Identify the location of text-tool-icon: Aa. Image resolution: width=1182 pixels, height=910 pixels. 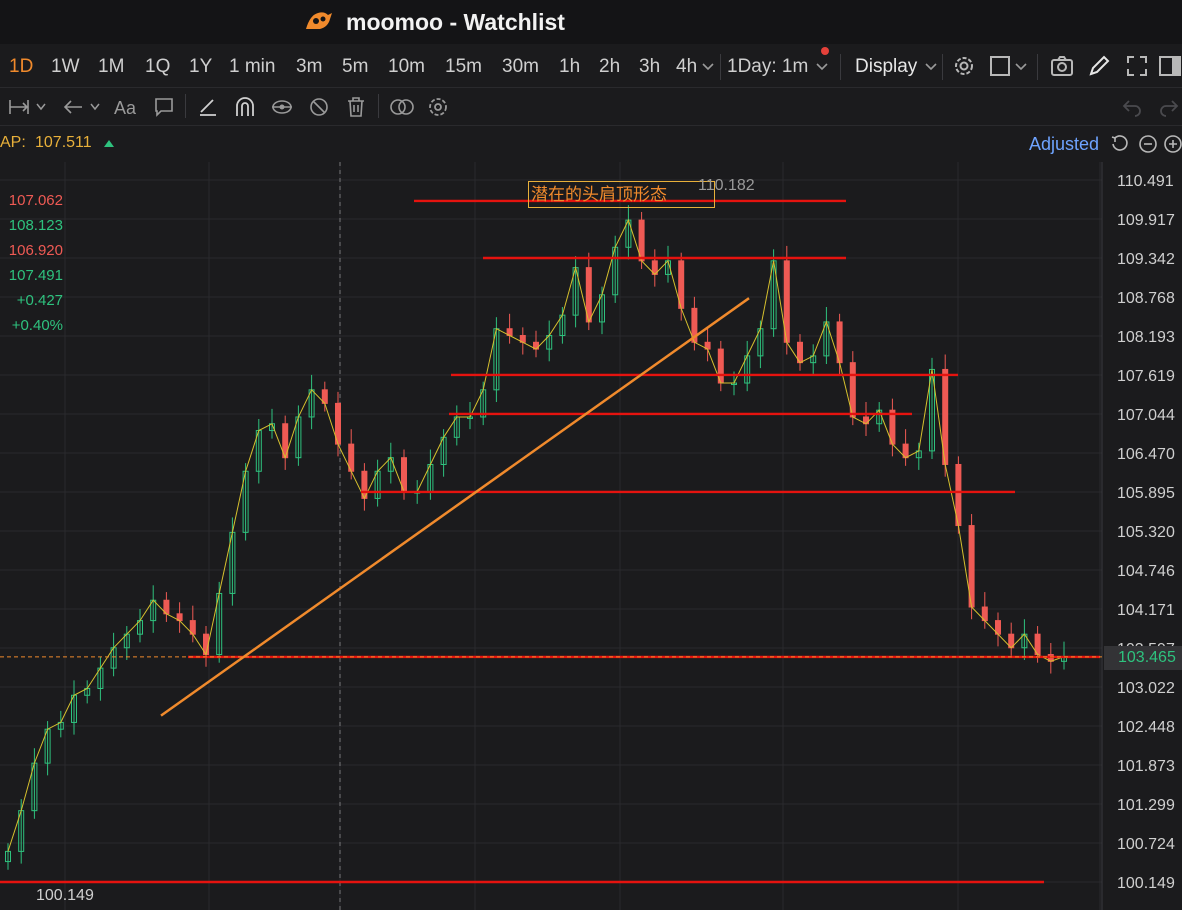
(127, 107).